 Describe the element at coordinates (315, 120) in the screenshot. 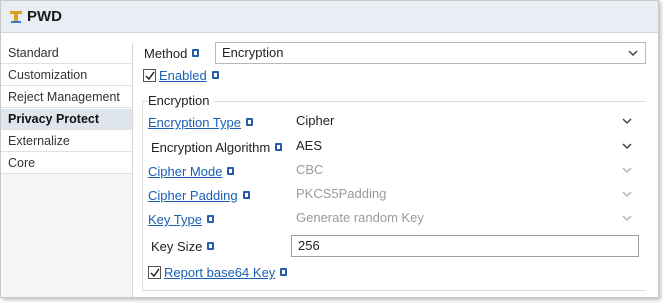

I see `encryption-type-value: Cipher` at that location.